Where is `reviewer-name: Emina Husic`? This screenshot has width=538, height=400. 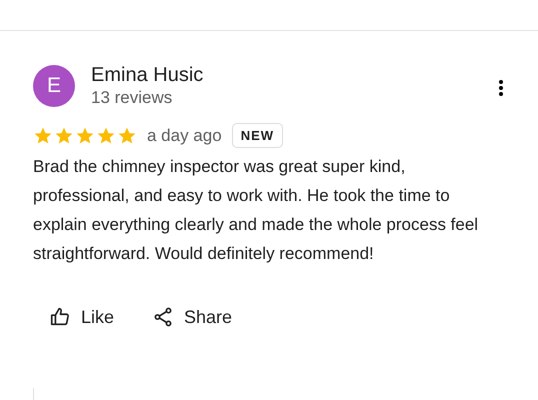 reviewer-name: Emina Husic is located at coordinates (147, 75).